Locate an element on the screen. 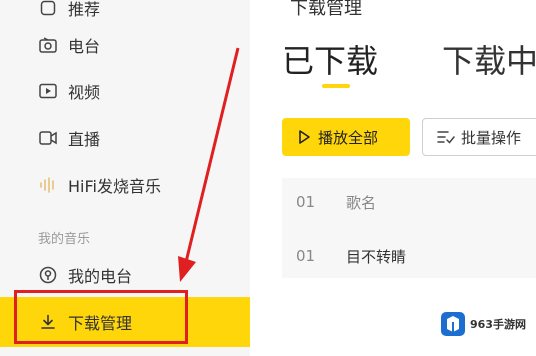 The height and width of the screenshot is (356, 536). sidebar-item-label: HiFi发烧音乐 is located at coordinates (114, 186).